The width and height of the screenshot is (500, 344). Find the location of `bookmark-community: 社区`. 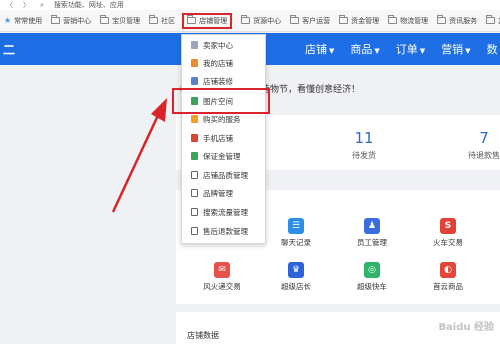

bookmark-community: 社区 is located at coordinates (162, 20).